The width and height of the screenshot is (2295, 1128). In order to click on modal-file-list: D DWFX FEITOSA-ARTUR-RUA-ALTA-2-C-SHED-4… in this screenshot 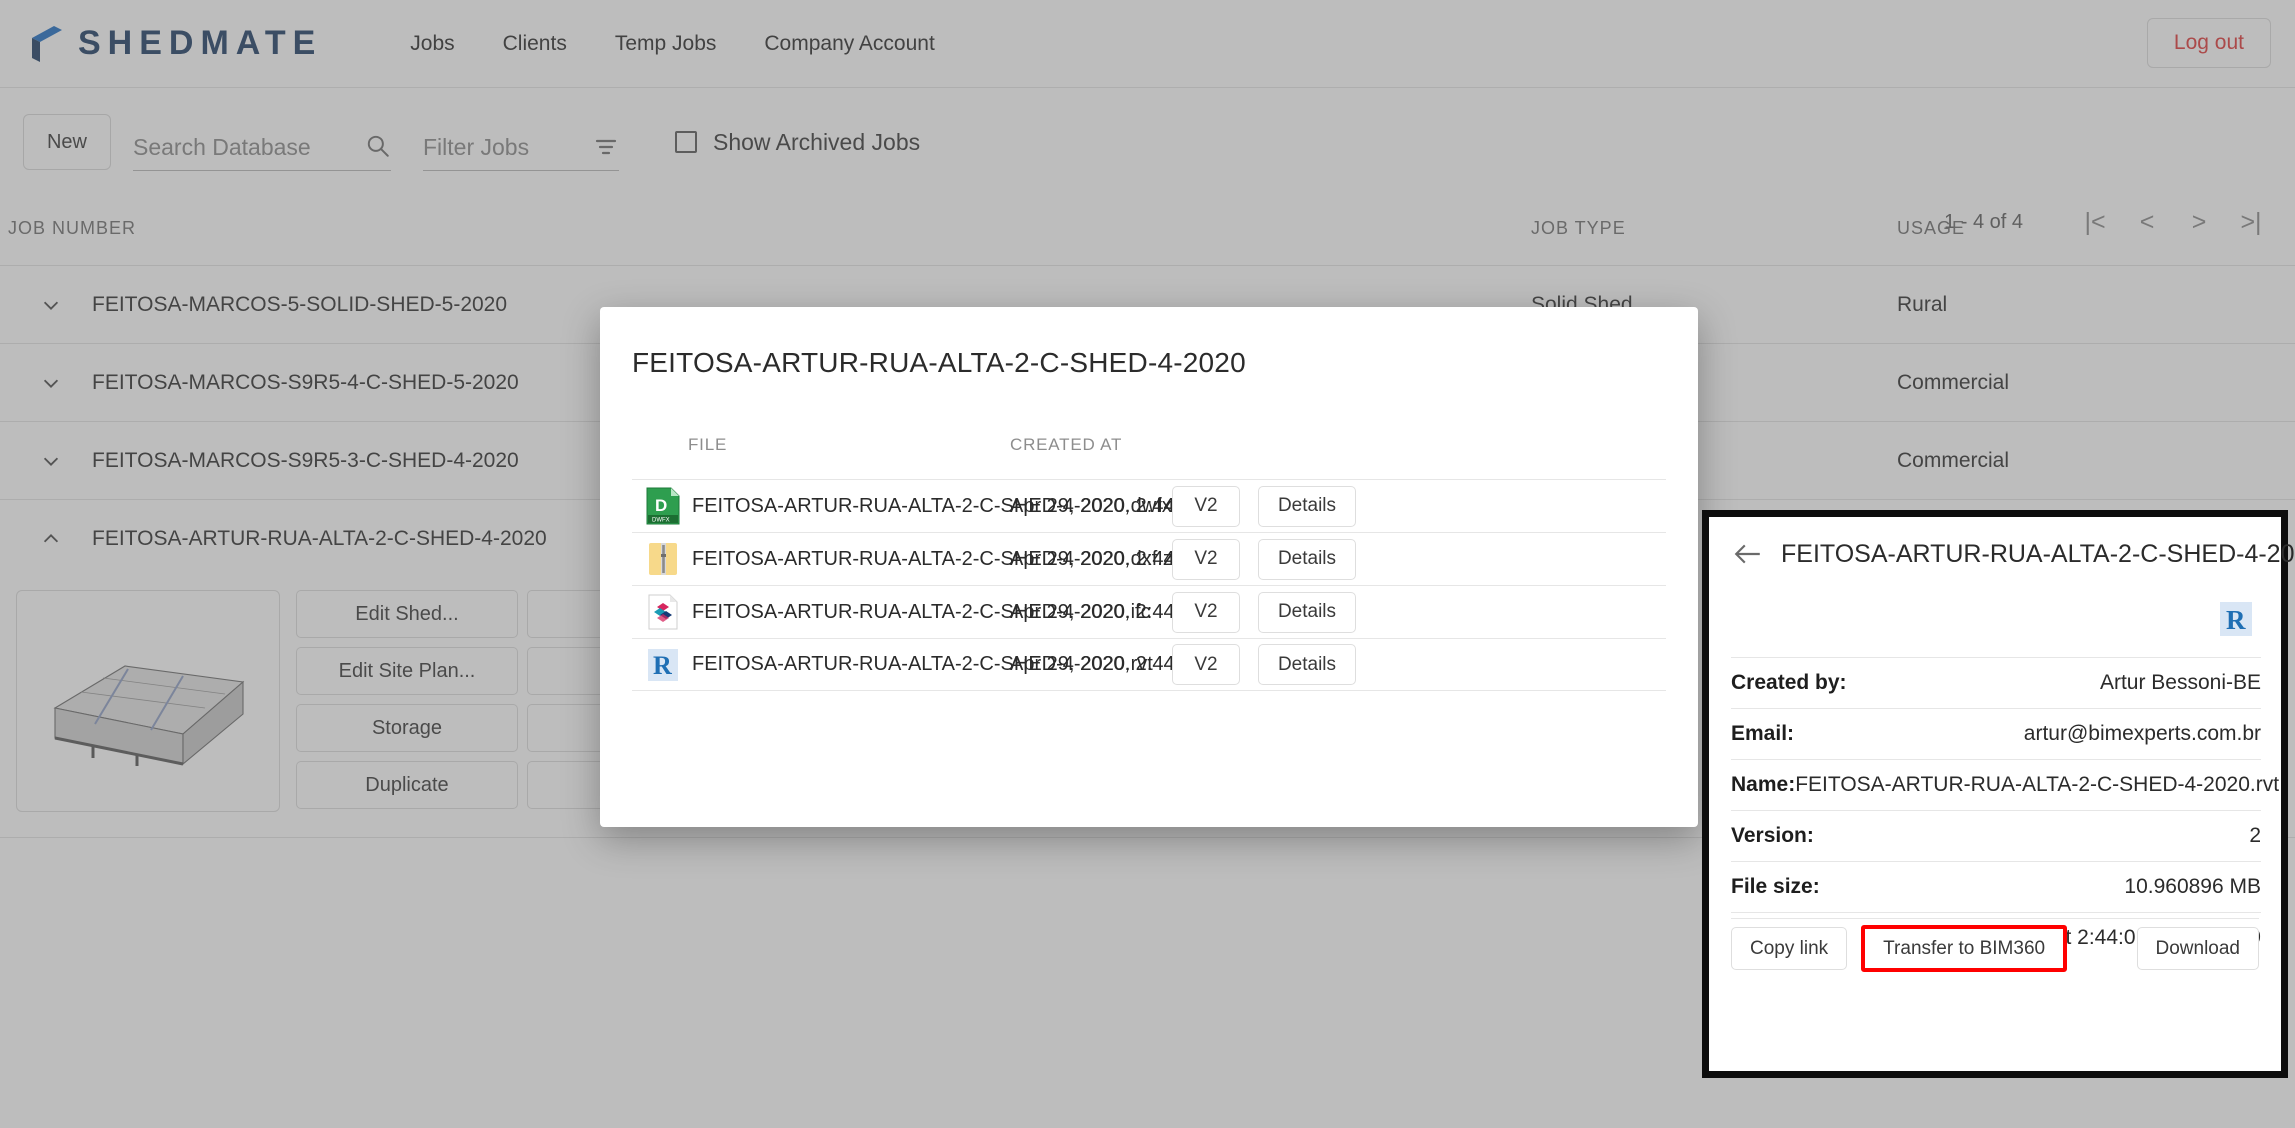, I will do `click(1149, 585)`.